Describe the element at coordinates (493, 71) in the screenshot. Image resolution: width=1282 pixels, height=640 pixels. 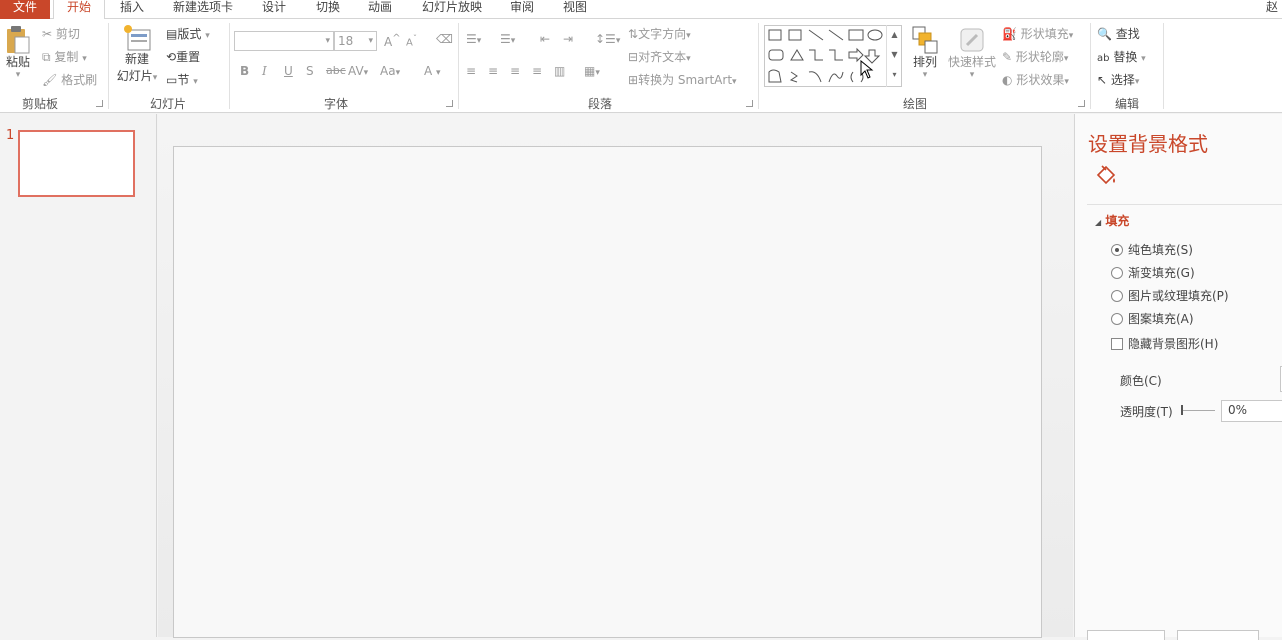
I see `align-center-icon: ≡` at that location.